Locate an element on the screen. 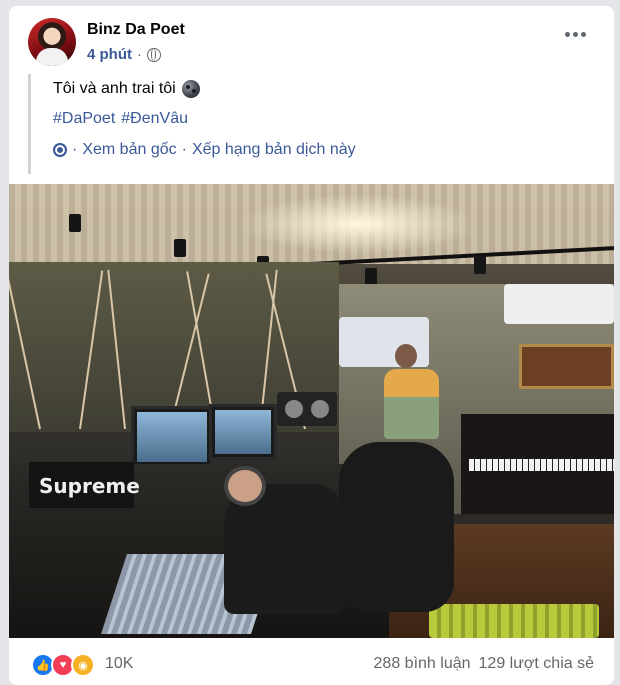 The image size is (620, 685). avatar is located at coordinates (52, 42).